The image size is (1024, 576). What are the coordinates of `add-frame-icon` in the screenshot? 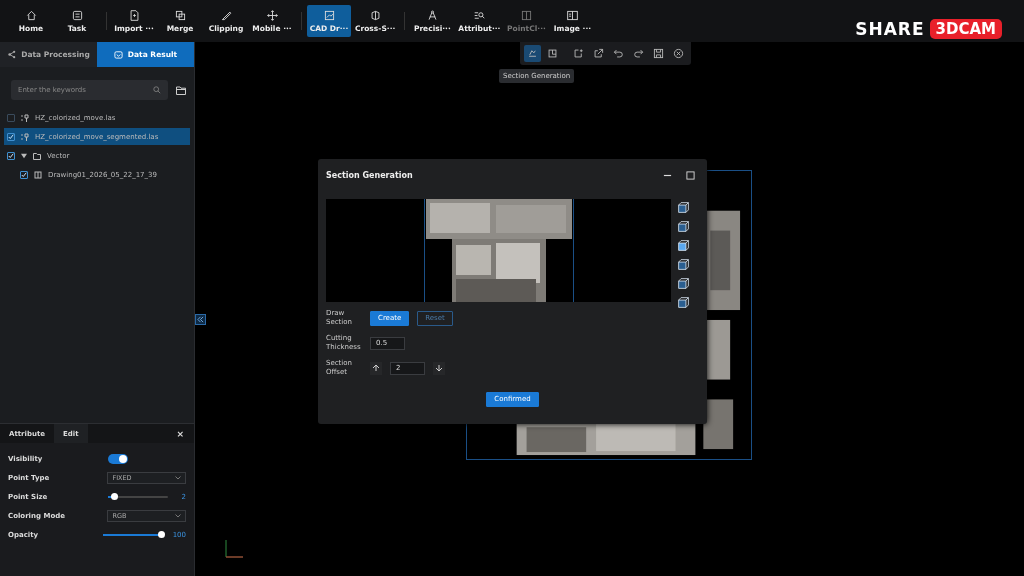 It's located at (578, 53).